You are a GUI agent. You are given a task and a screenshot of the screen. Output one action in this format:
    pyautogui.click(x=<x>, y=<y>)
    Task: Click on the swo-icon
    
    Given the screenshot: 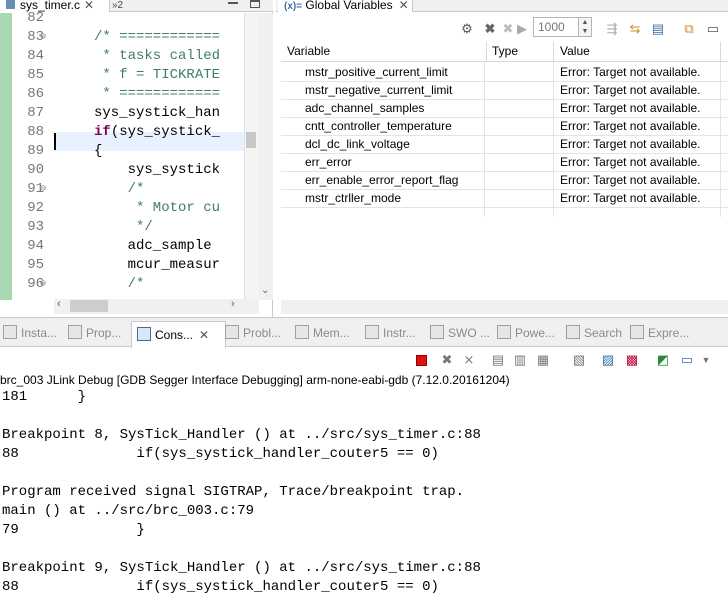 What is the action you would take?
    pyautogui.click(x=437, y=332)
    